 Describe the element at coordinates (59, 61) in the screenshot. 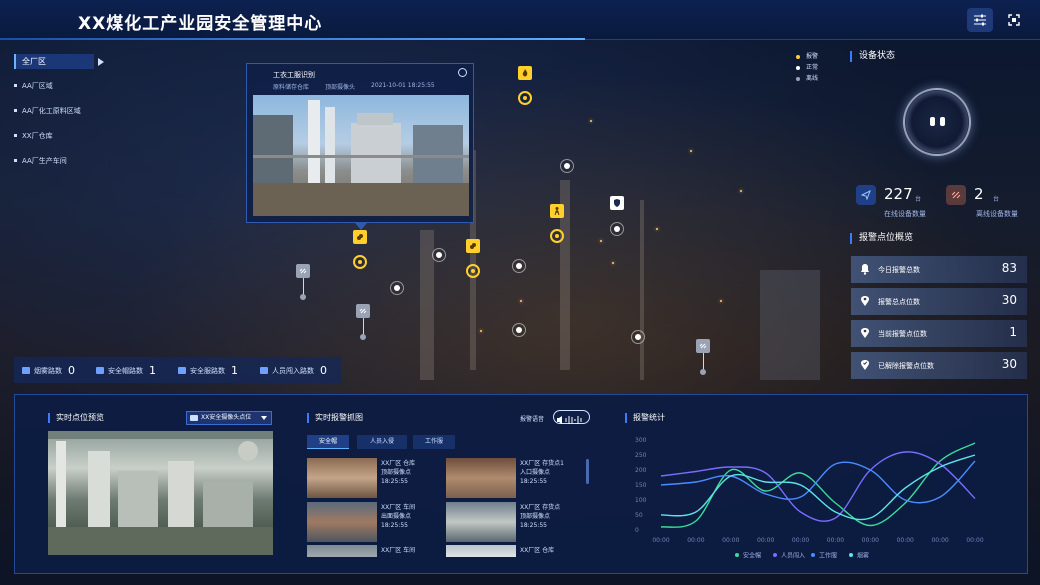

I see `menu-item-selected: 全厂区` at that location.